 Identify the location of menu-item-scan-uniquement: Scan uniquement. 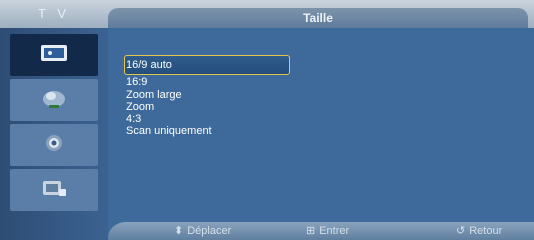
(169, 131).